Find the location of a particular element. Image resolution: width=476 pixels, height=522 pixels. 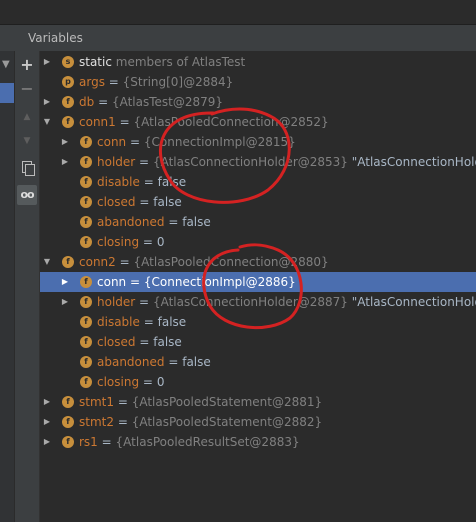

var-name: closing is located at coordinates (118, 382).